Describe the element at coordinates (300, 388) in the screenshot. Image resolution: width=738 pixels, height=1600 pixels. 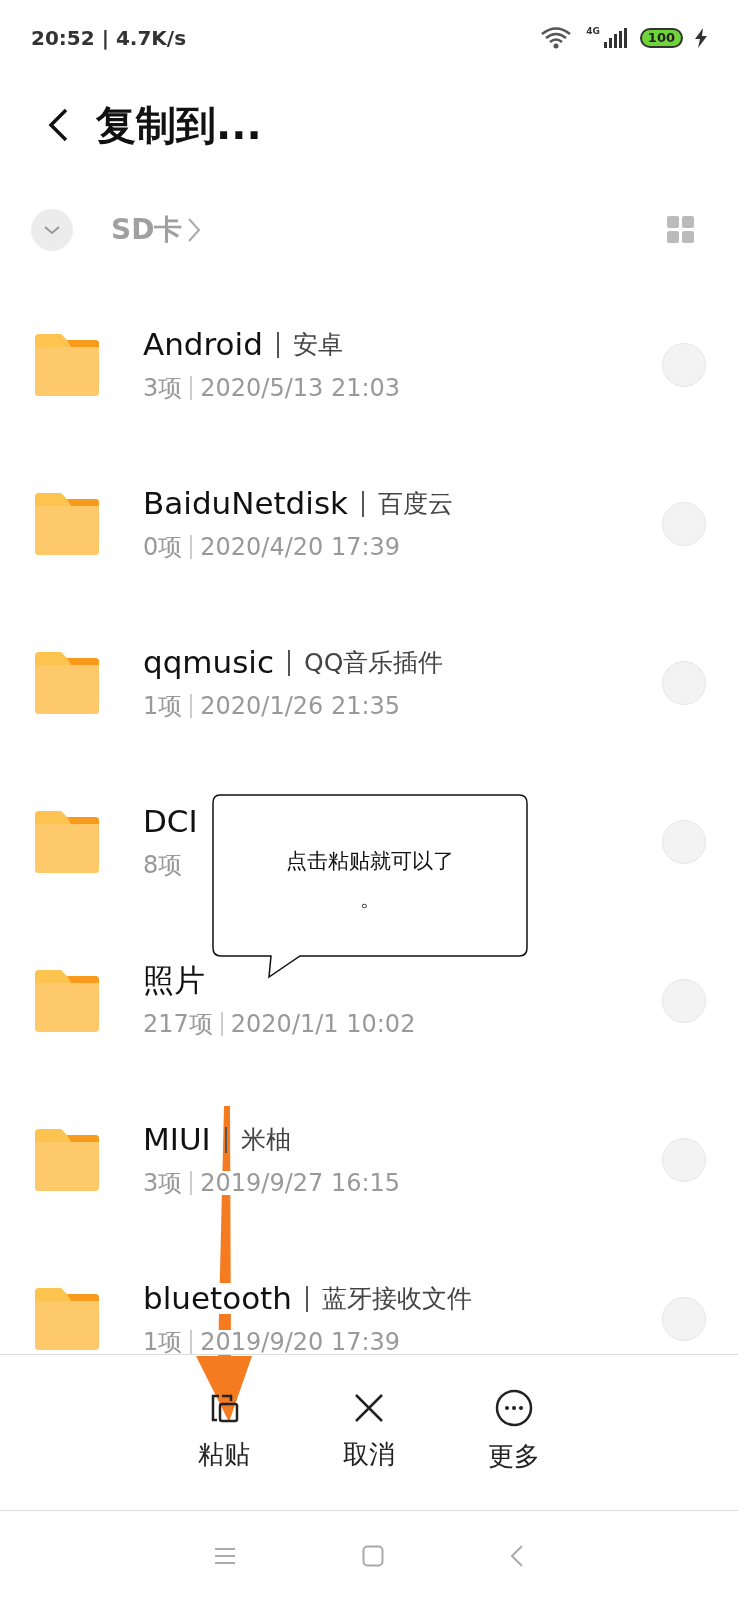
I see `modified-date: 2020/5/13 21:03` at that location.